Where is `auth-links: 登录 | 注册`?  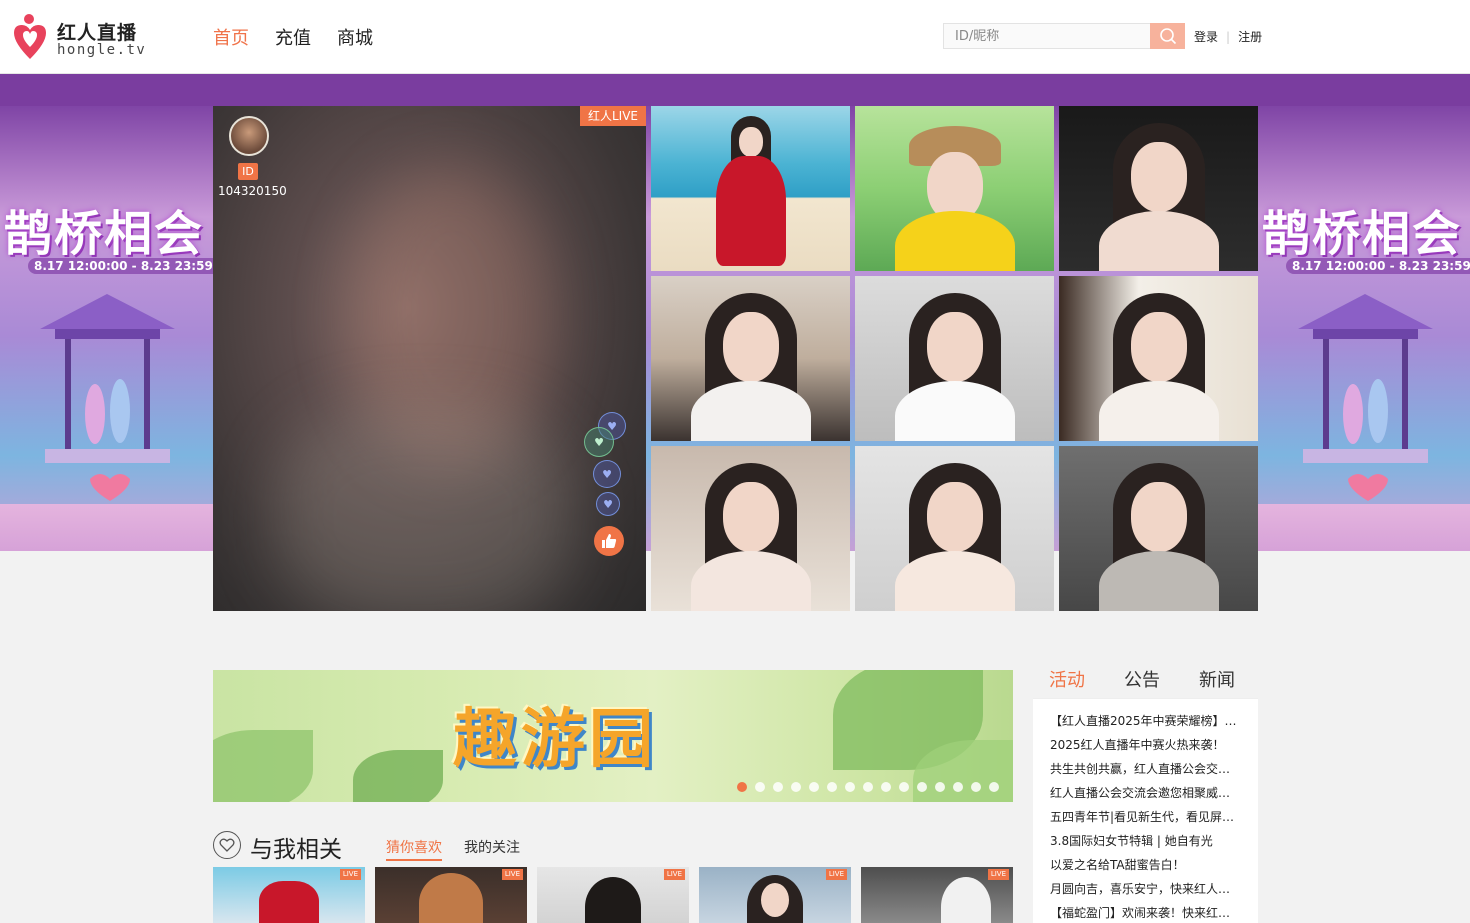
auth-links: 登录 | 注册 is located at coordinates (1228, 36).